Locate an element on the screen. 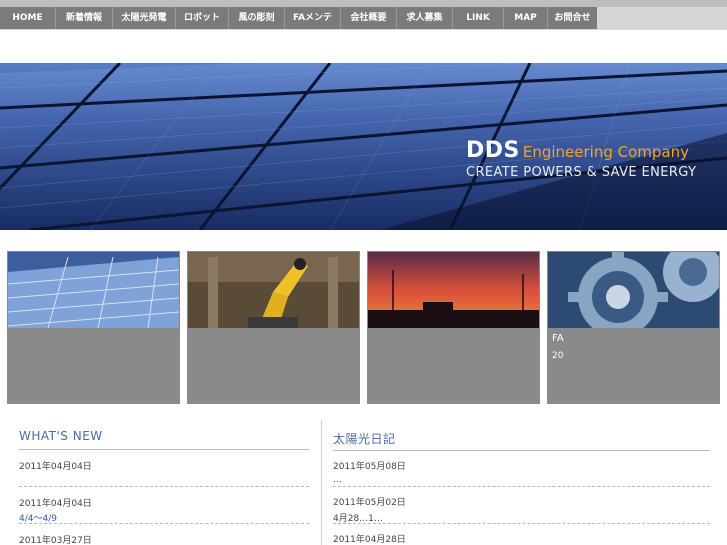  whats-new-rule is located at coordinates (164, 449).